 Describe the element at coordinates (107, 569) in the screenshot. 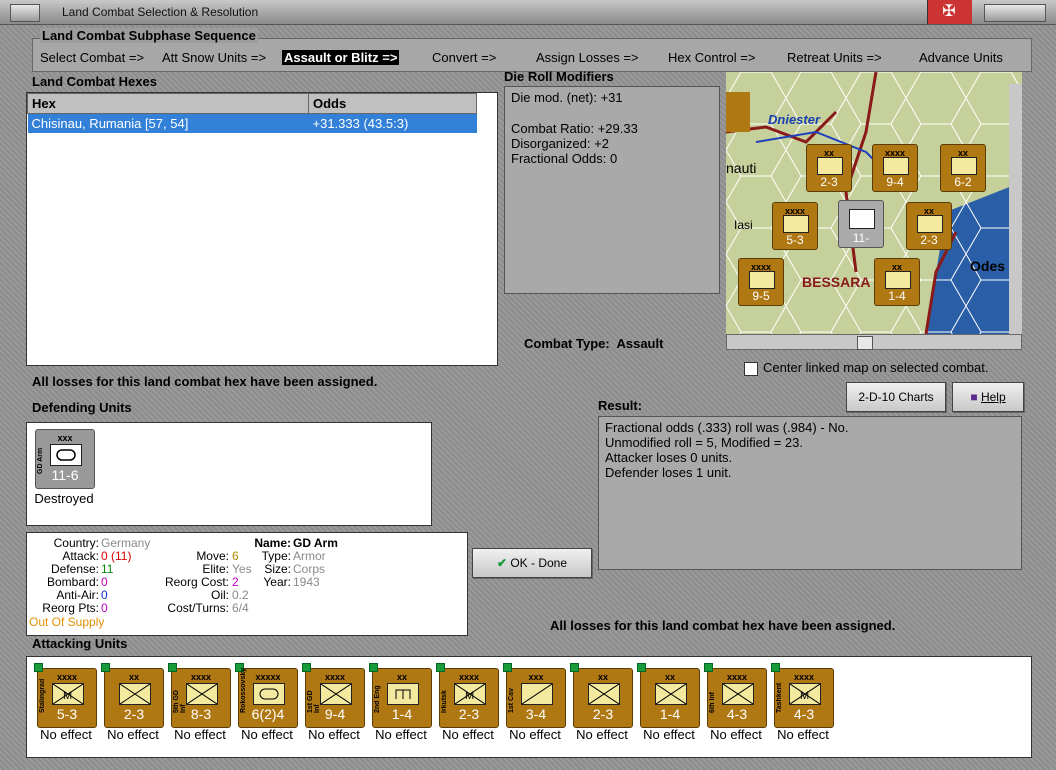

I see `defense-value: 11` at that location.